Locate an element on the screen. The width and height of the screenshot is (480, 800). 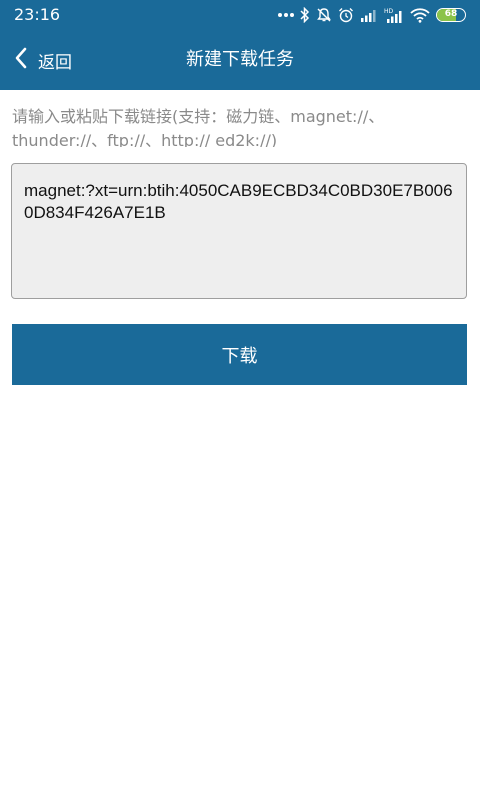
app-bar: 返回 新建下载任务 is located at coordinates (240, 60).